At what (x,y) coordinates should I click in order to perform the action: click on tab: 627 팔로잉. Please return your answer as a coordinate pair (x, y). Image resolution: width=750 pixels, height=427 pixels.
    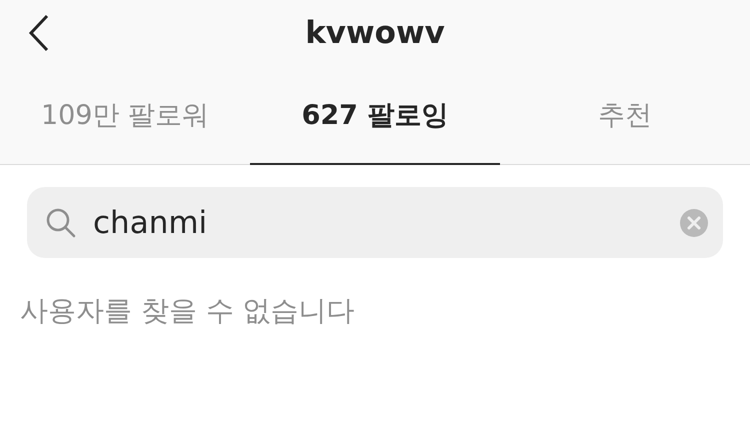
    Looking at the image, I should click on (375, 115).